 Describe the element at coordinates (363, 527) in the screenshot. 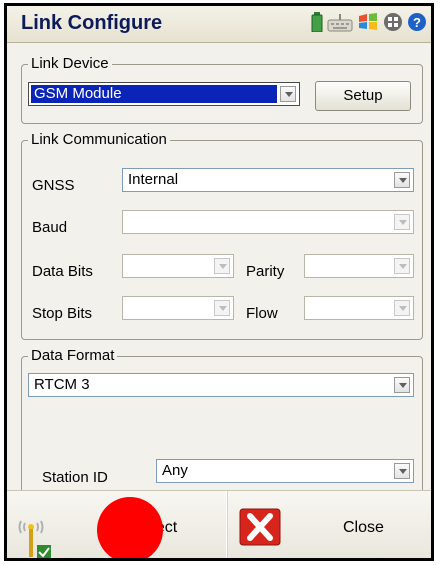

I see `close-label: Close` at that location.